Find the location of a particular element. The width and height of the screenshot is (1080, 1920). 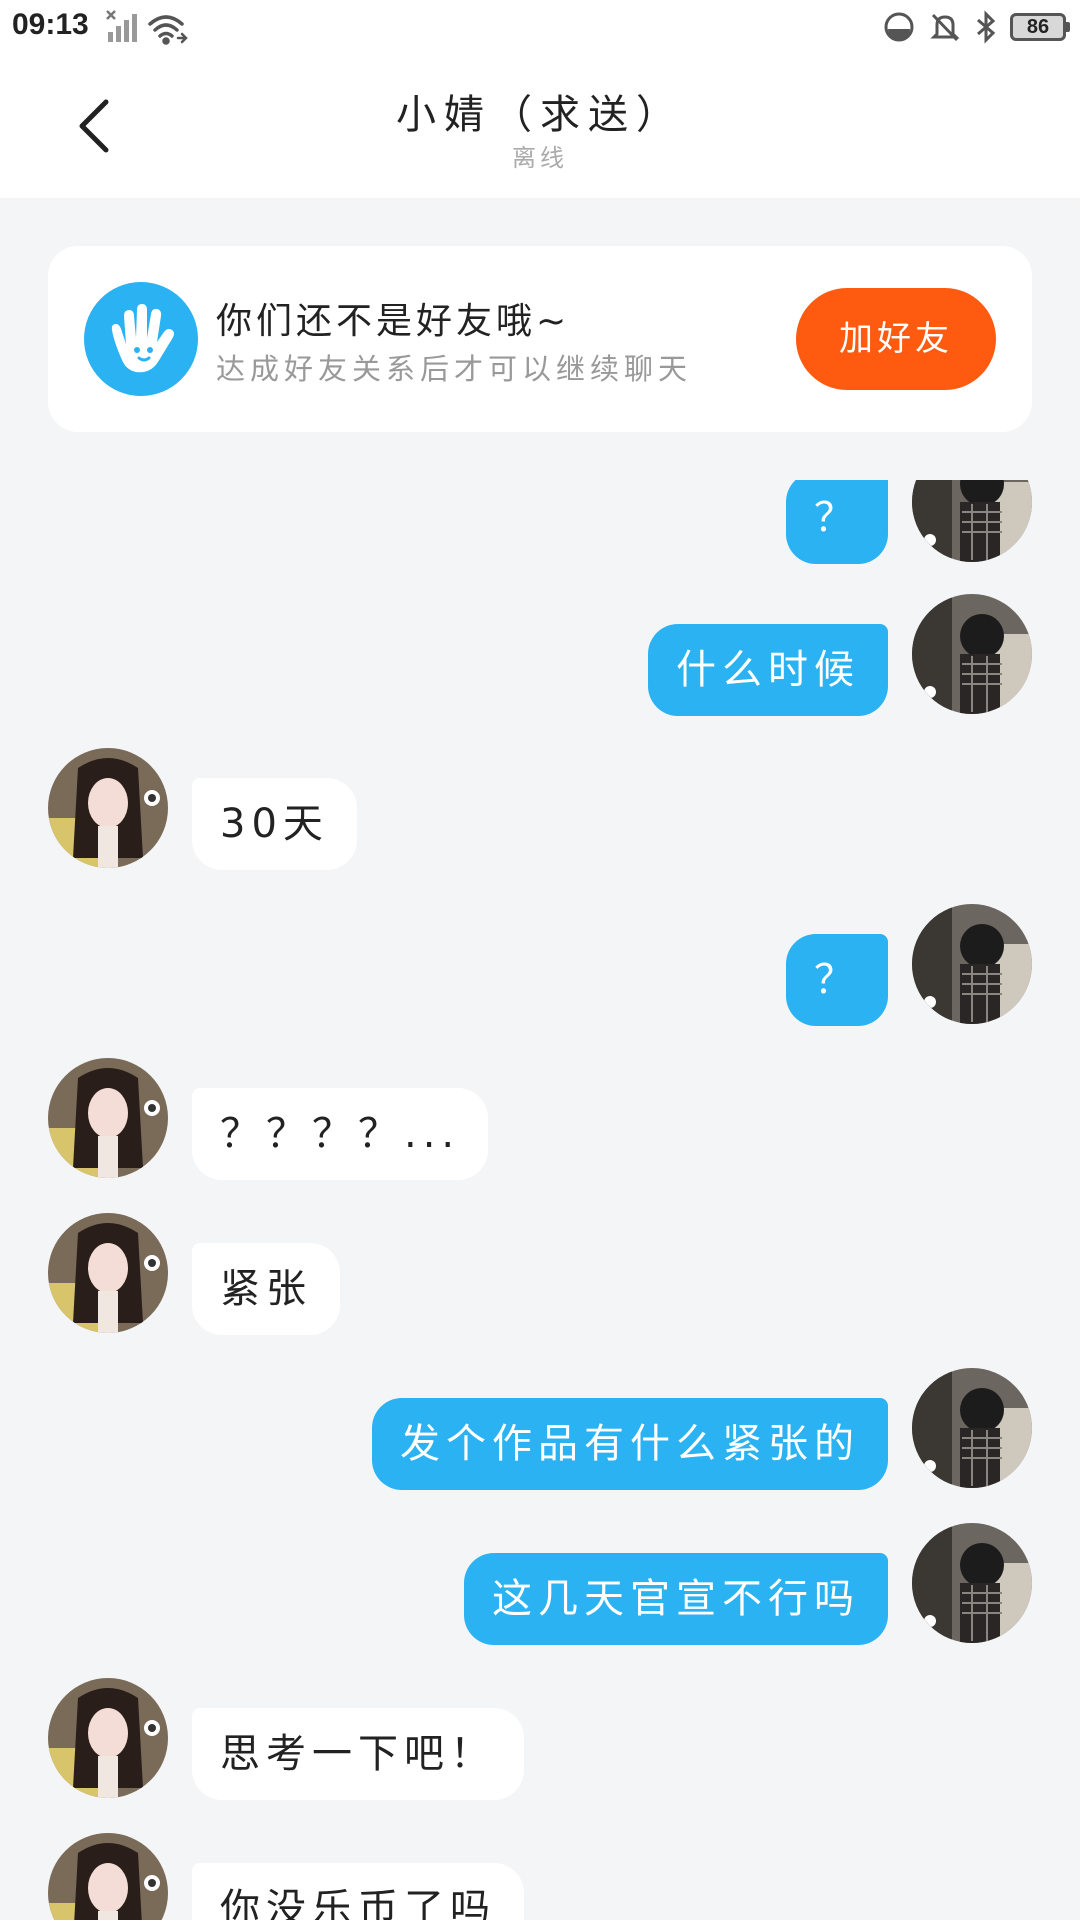

mute-bell-icon is located at coordinates (945, 27).